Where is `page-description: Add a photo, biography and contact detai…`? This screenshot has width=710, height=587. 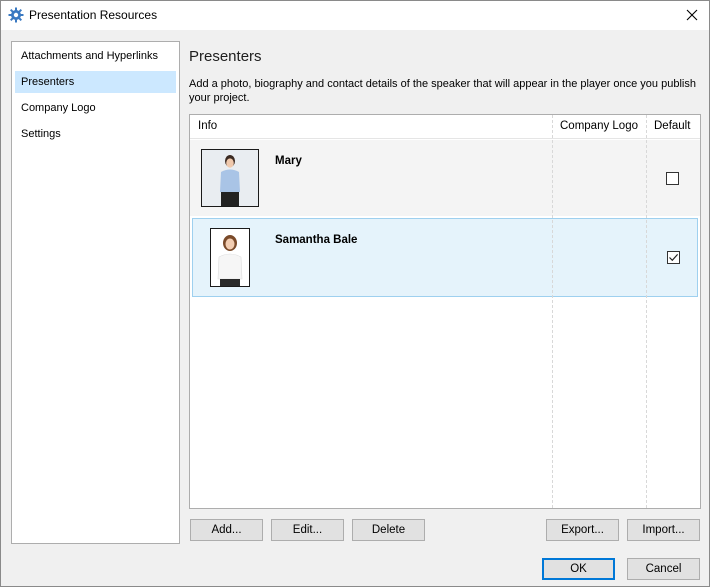
page-description: Add a photo, biography and contact detai… is located at coordinates (442, 91).